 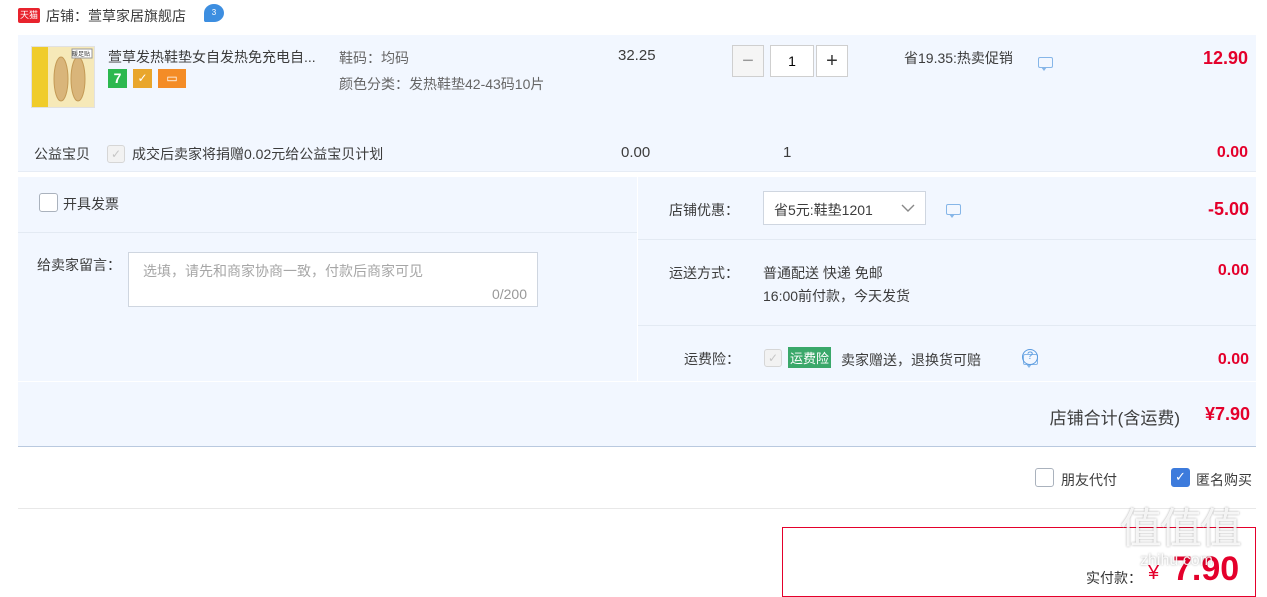 I want to click on insurance-tag: 运费险, so click(x=810, y=357).